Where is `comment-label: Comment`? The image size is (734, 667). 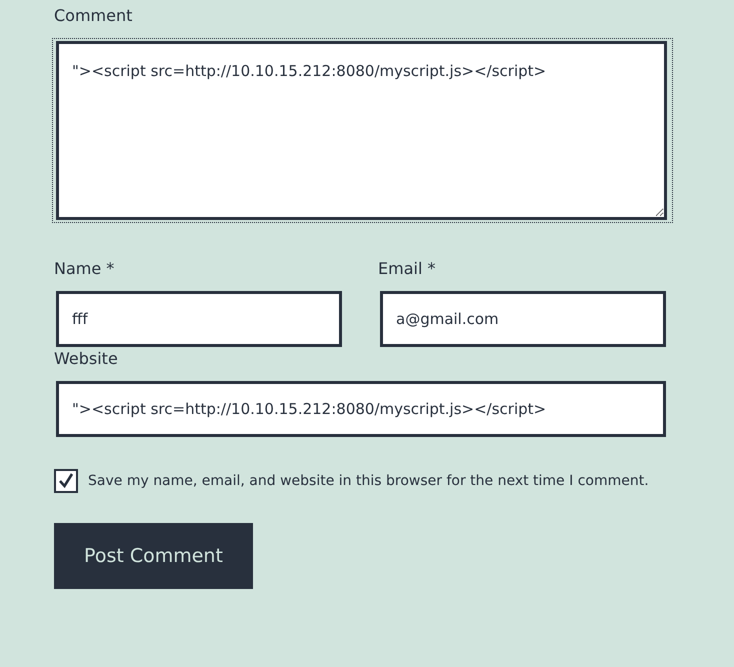 comment-label: Comment is located at coordinates (94, 16).